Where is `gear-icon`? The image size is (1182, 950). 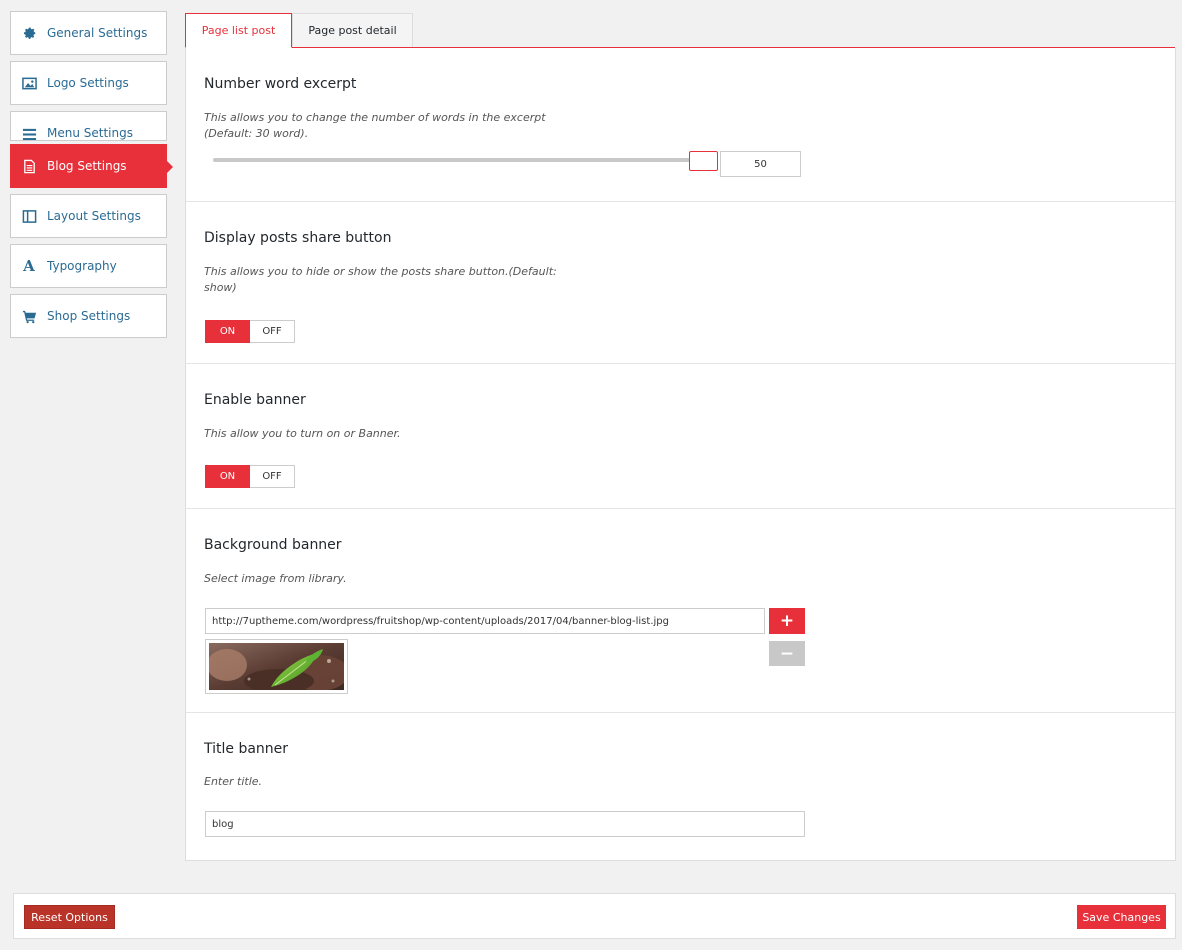
gear-icon is located at coordinates (29, 33).